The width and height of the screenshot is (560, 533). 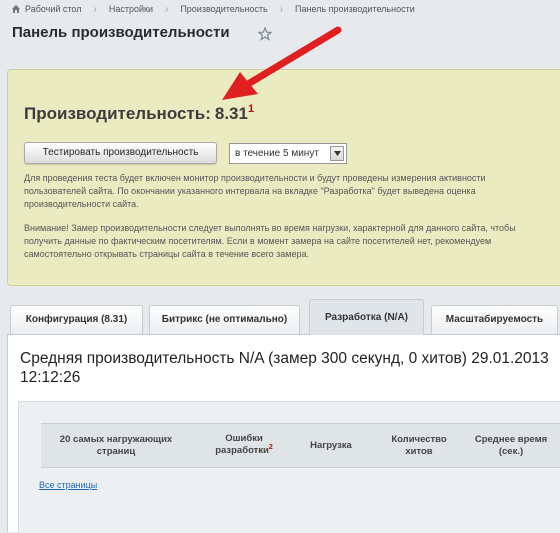 What do you see at coordinates (251, 109) in the screenshot?
I see `performance-footnote: 1` at bounding box center [251, 109].